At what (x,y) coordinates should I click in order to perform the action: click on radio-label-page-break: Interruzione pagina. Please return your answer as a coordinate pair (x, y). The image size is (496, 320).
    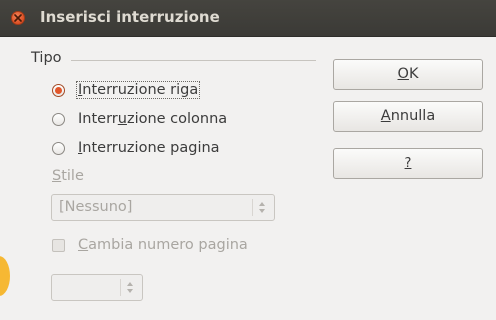
    Looking at the image, I should click on (149, 148).